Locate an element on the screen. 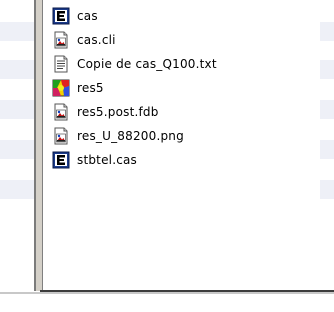  file-item-copie-de-cas: Copie de cas_Q100.txt is located at coordinates (134, 64).